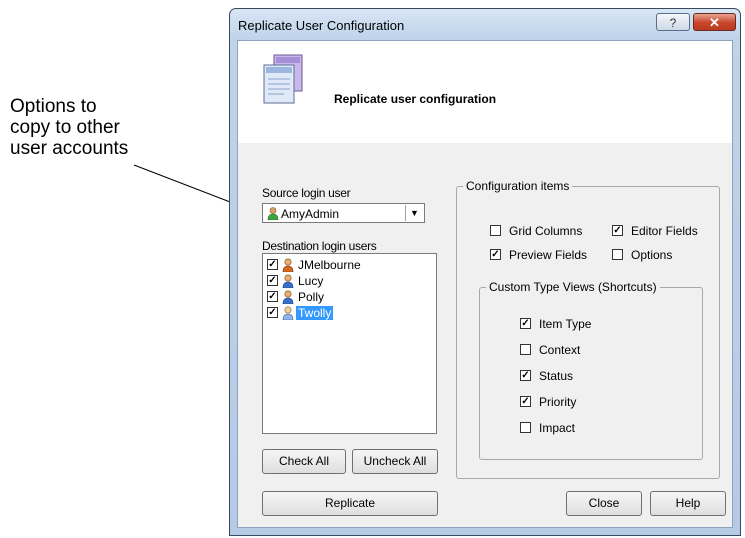 The image size is (745, 538). Describe the element at coordinates (604, 503) in the screenshot. I see `close-button: Close` at that location.